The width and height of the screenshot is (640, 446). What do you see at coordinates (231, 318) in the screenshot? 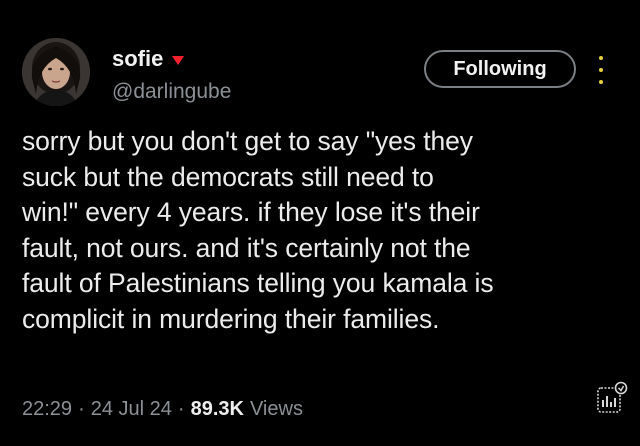
I see `tweet-text-line: complicit in murdering their families.` at bounding box center [231, 318].